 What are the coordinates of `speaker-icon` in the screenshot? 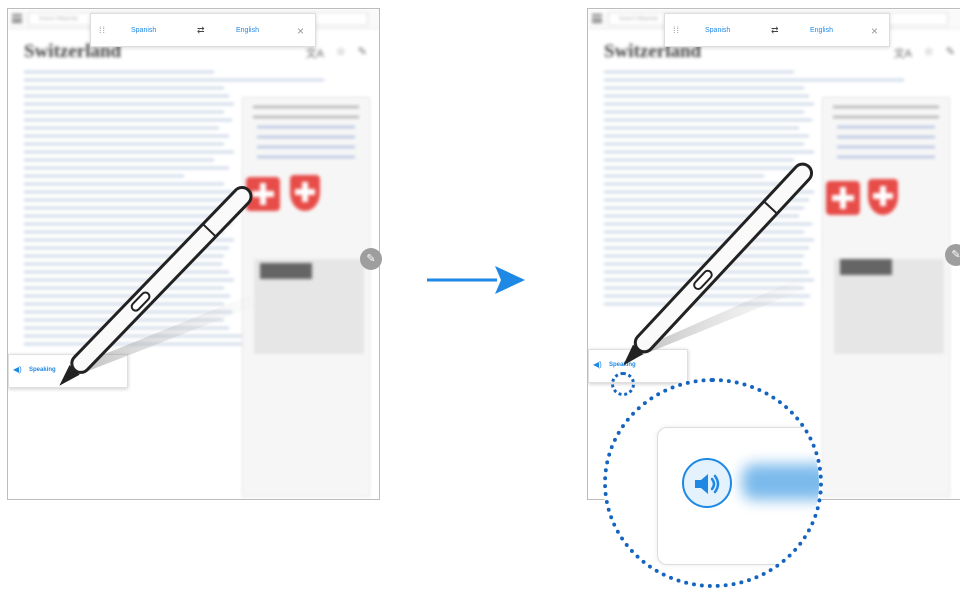 It's located at (707, 483).